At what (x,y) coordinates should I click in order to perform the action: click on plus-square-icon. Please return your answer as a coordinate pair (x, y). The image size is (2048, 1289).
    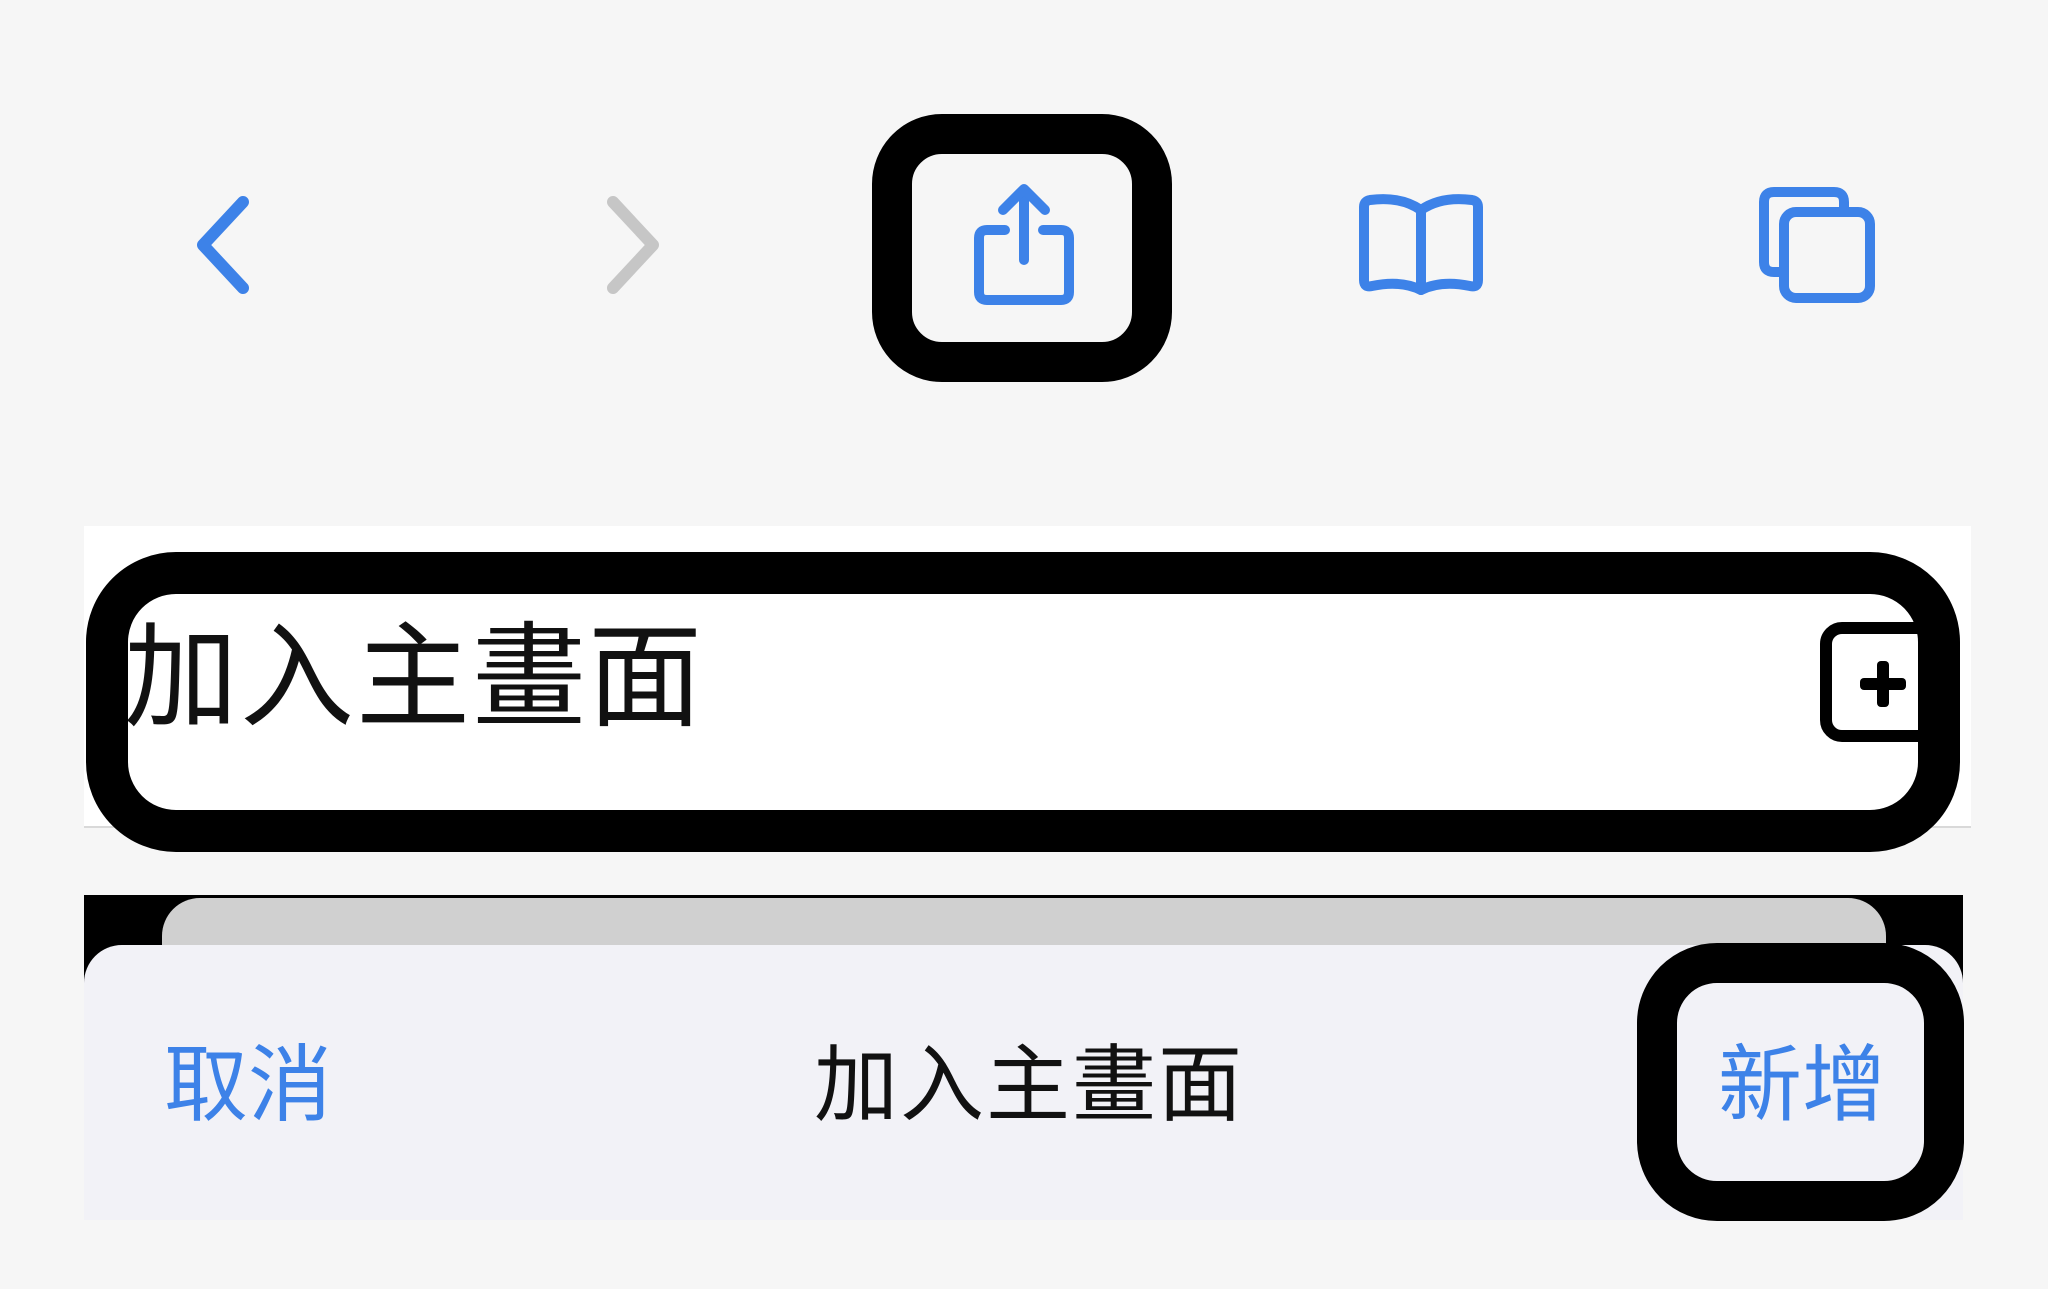
    Looking at the image, I should click on (1880, 682).